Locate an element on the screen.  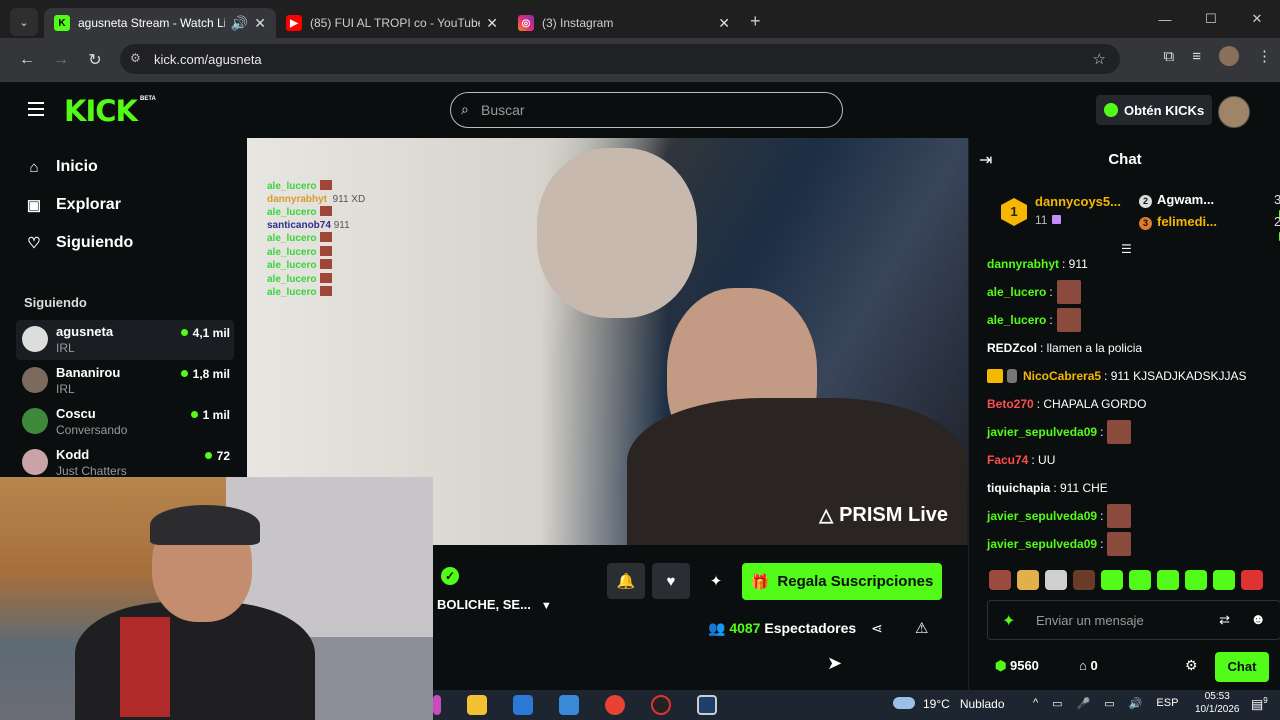
media-control-icon: ≡ is located at coordinates (1196, 56).